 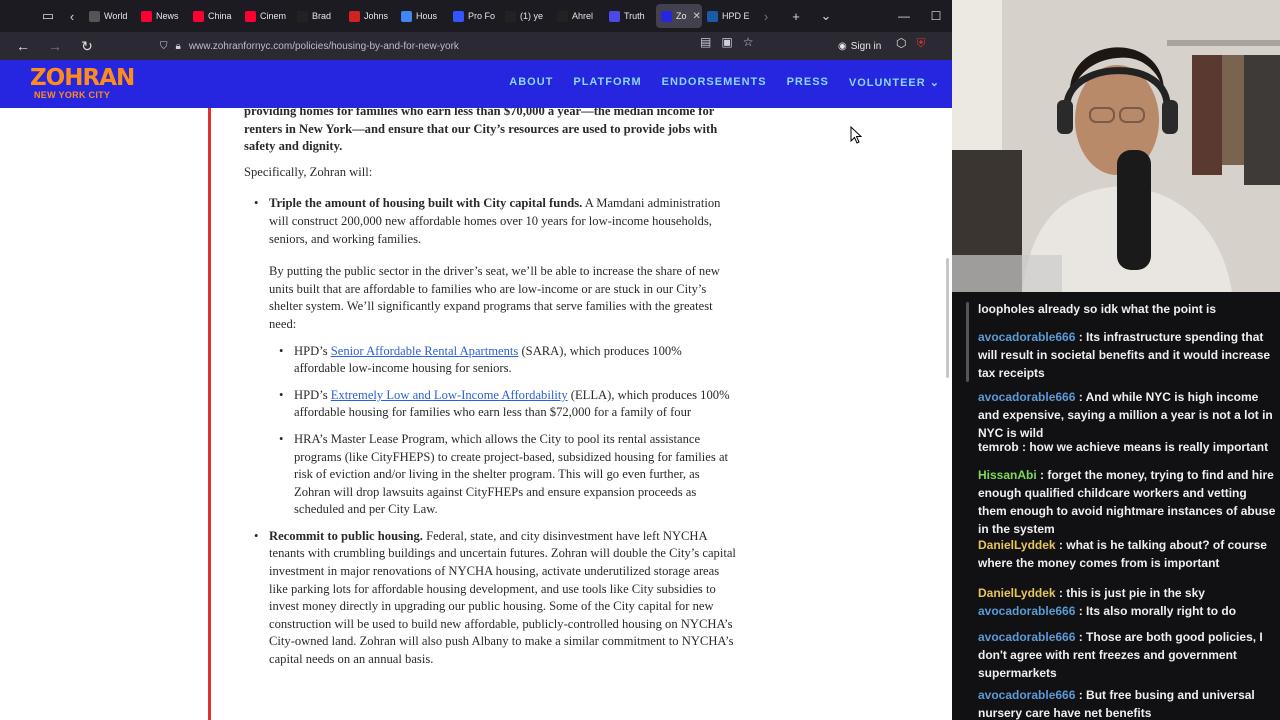 I want to click on reload-button: ↻, so click(x=87, y=46).